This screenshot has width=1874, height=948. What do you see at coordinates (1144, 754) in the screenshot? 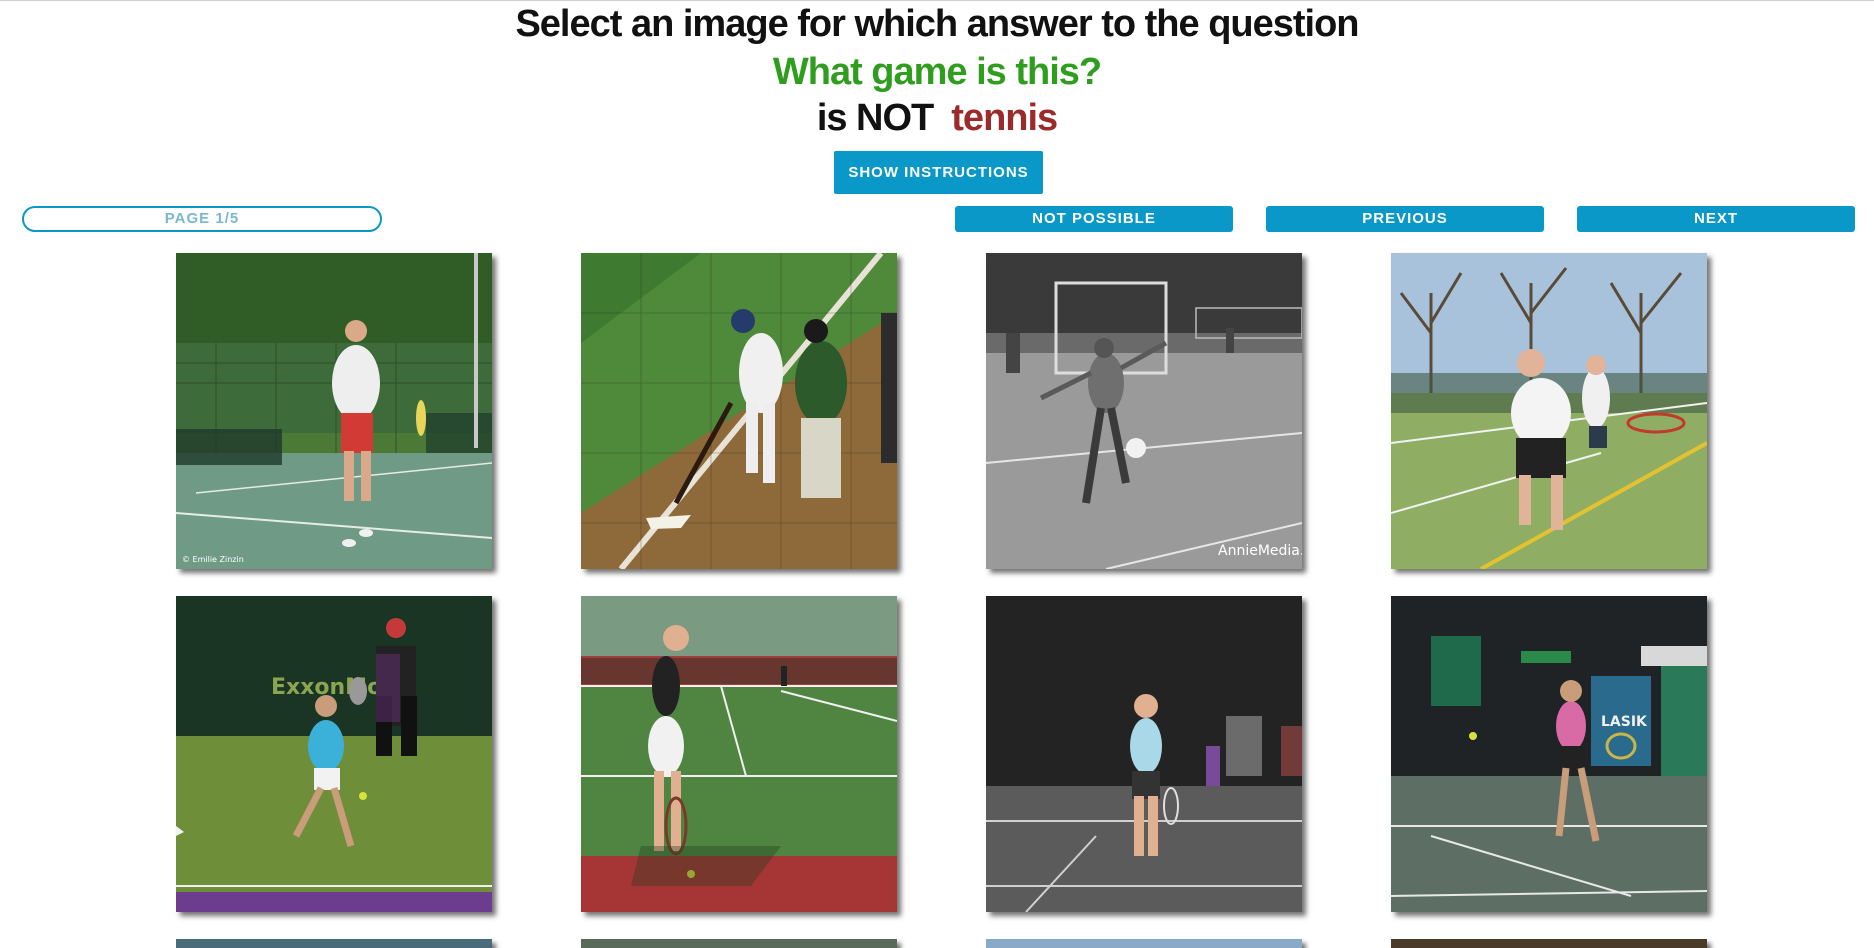
I see `woman-standing-on-clay-court-image` at bounding box center [1144, 754].